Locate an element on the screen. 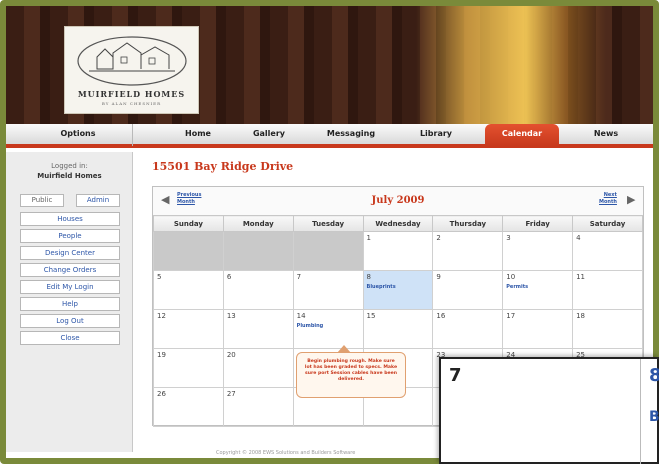 The height and width of the screenshot is (464, 659). zoom-day-number: 7 is located at coordinates (455, 375).